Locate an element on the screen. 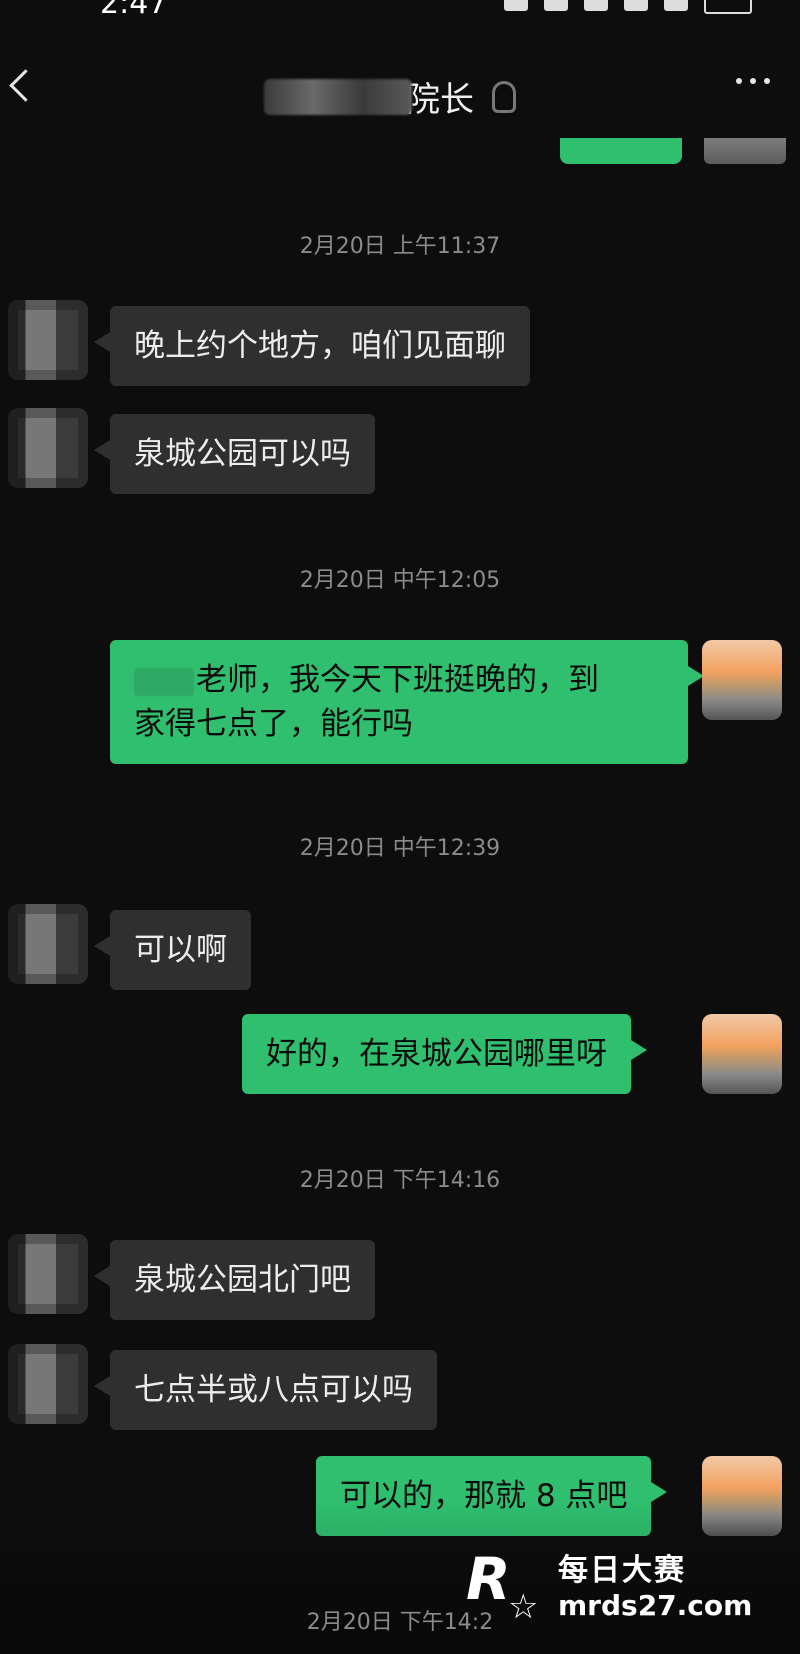 The height and width of the screenshot is (1654, 800). mute-icon is located at coordinates (556, 5).